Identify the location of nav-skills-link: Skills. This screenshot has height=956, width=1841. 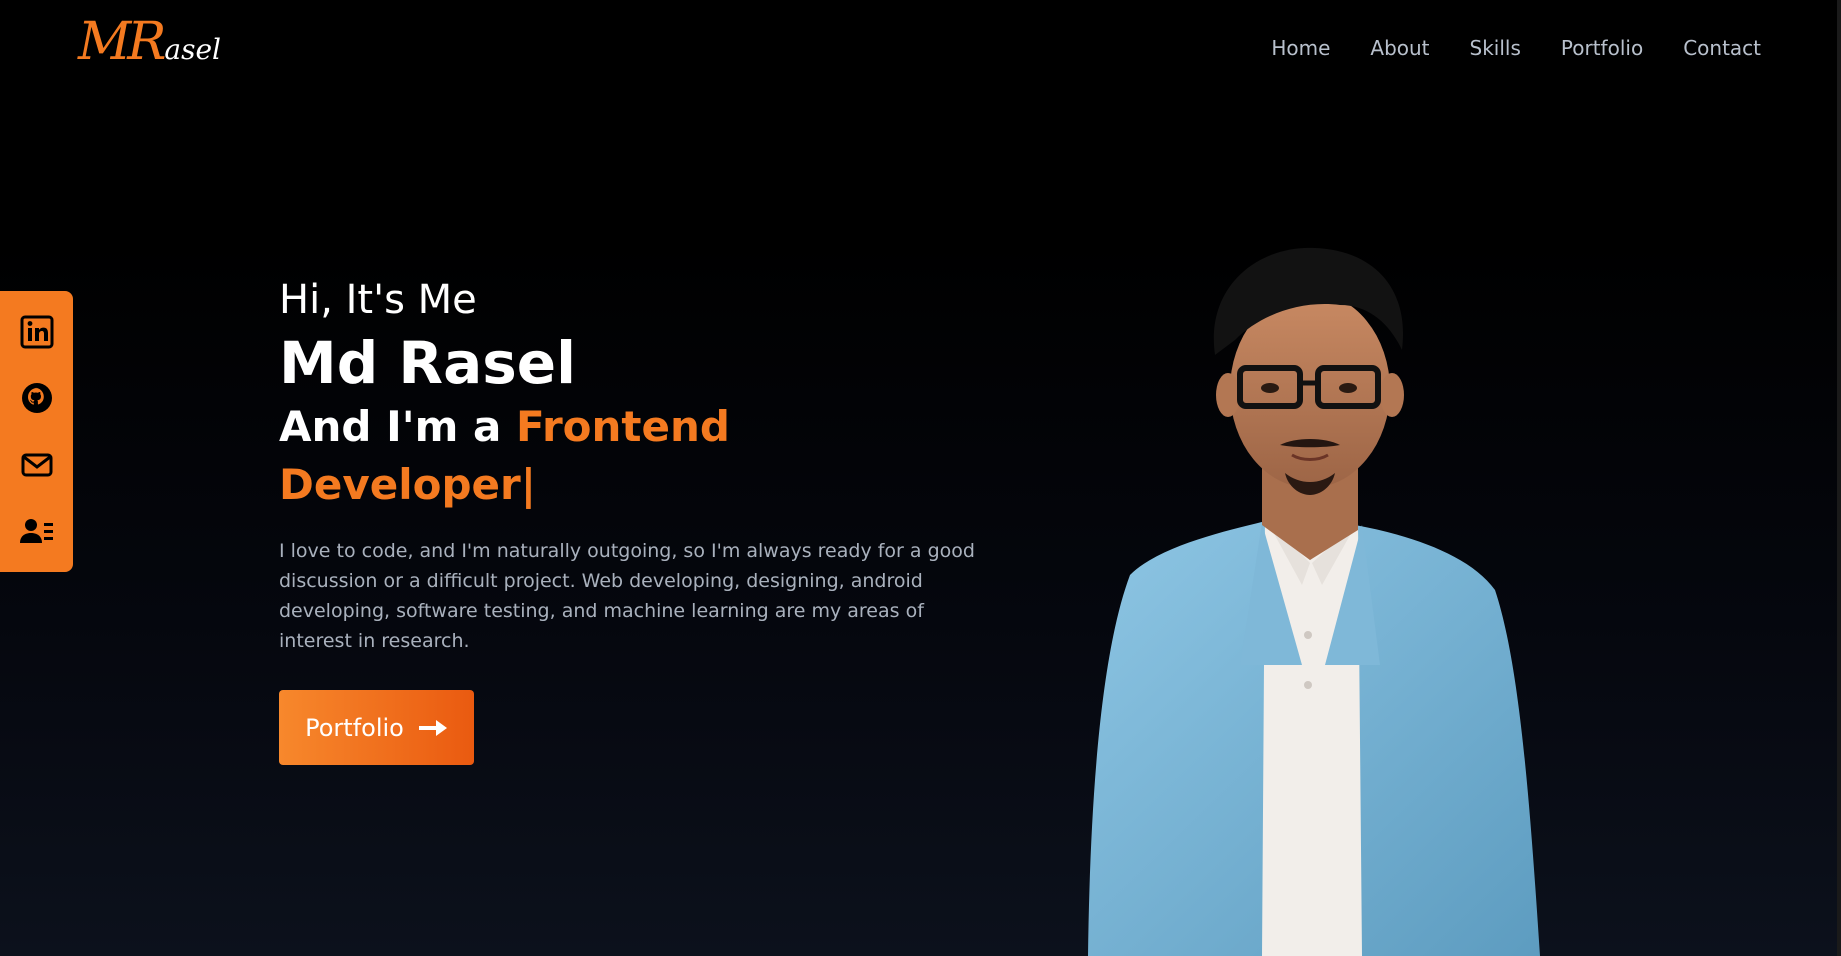
(1495, 48).